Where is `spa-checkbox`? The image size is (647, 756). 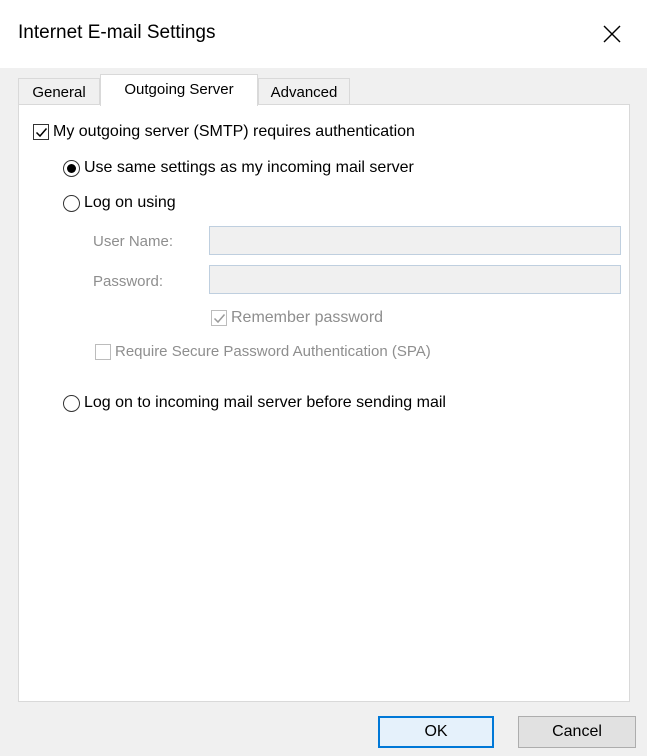
spa-checkbox is located at coordinates (103, 351).